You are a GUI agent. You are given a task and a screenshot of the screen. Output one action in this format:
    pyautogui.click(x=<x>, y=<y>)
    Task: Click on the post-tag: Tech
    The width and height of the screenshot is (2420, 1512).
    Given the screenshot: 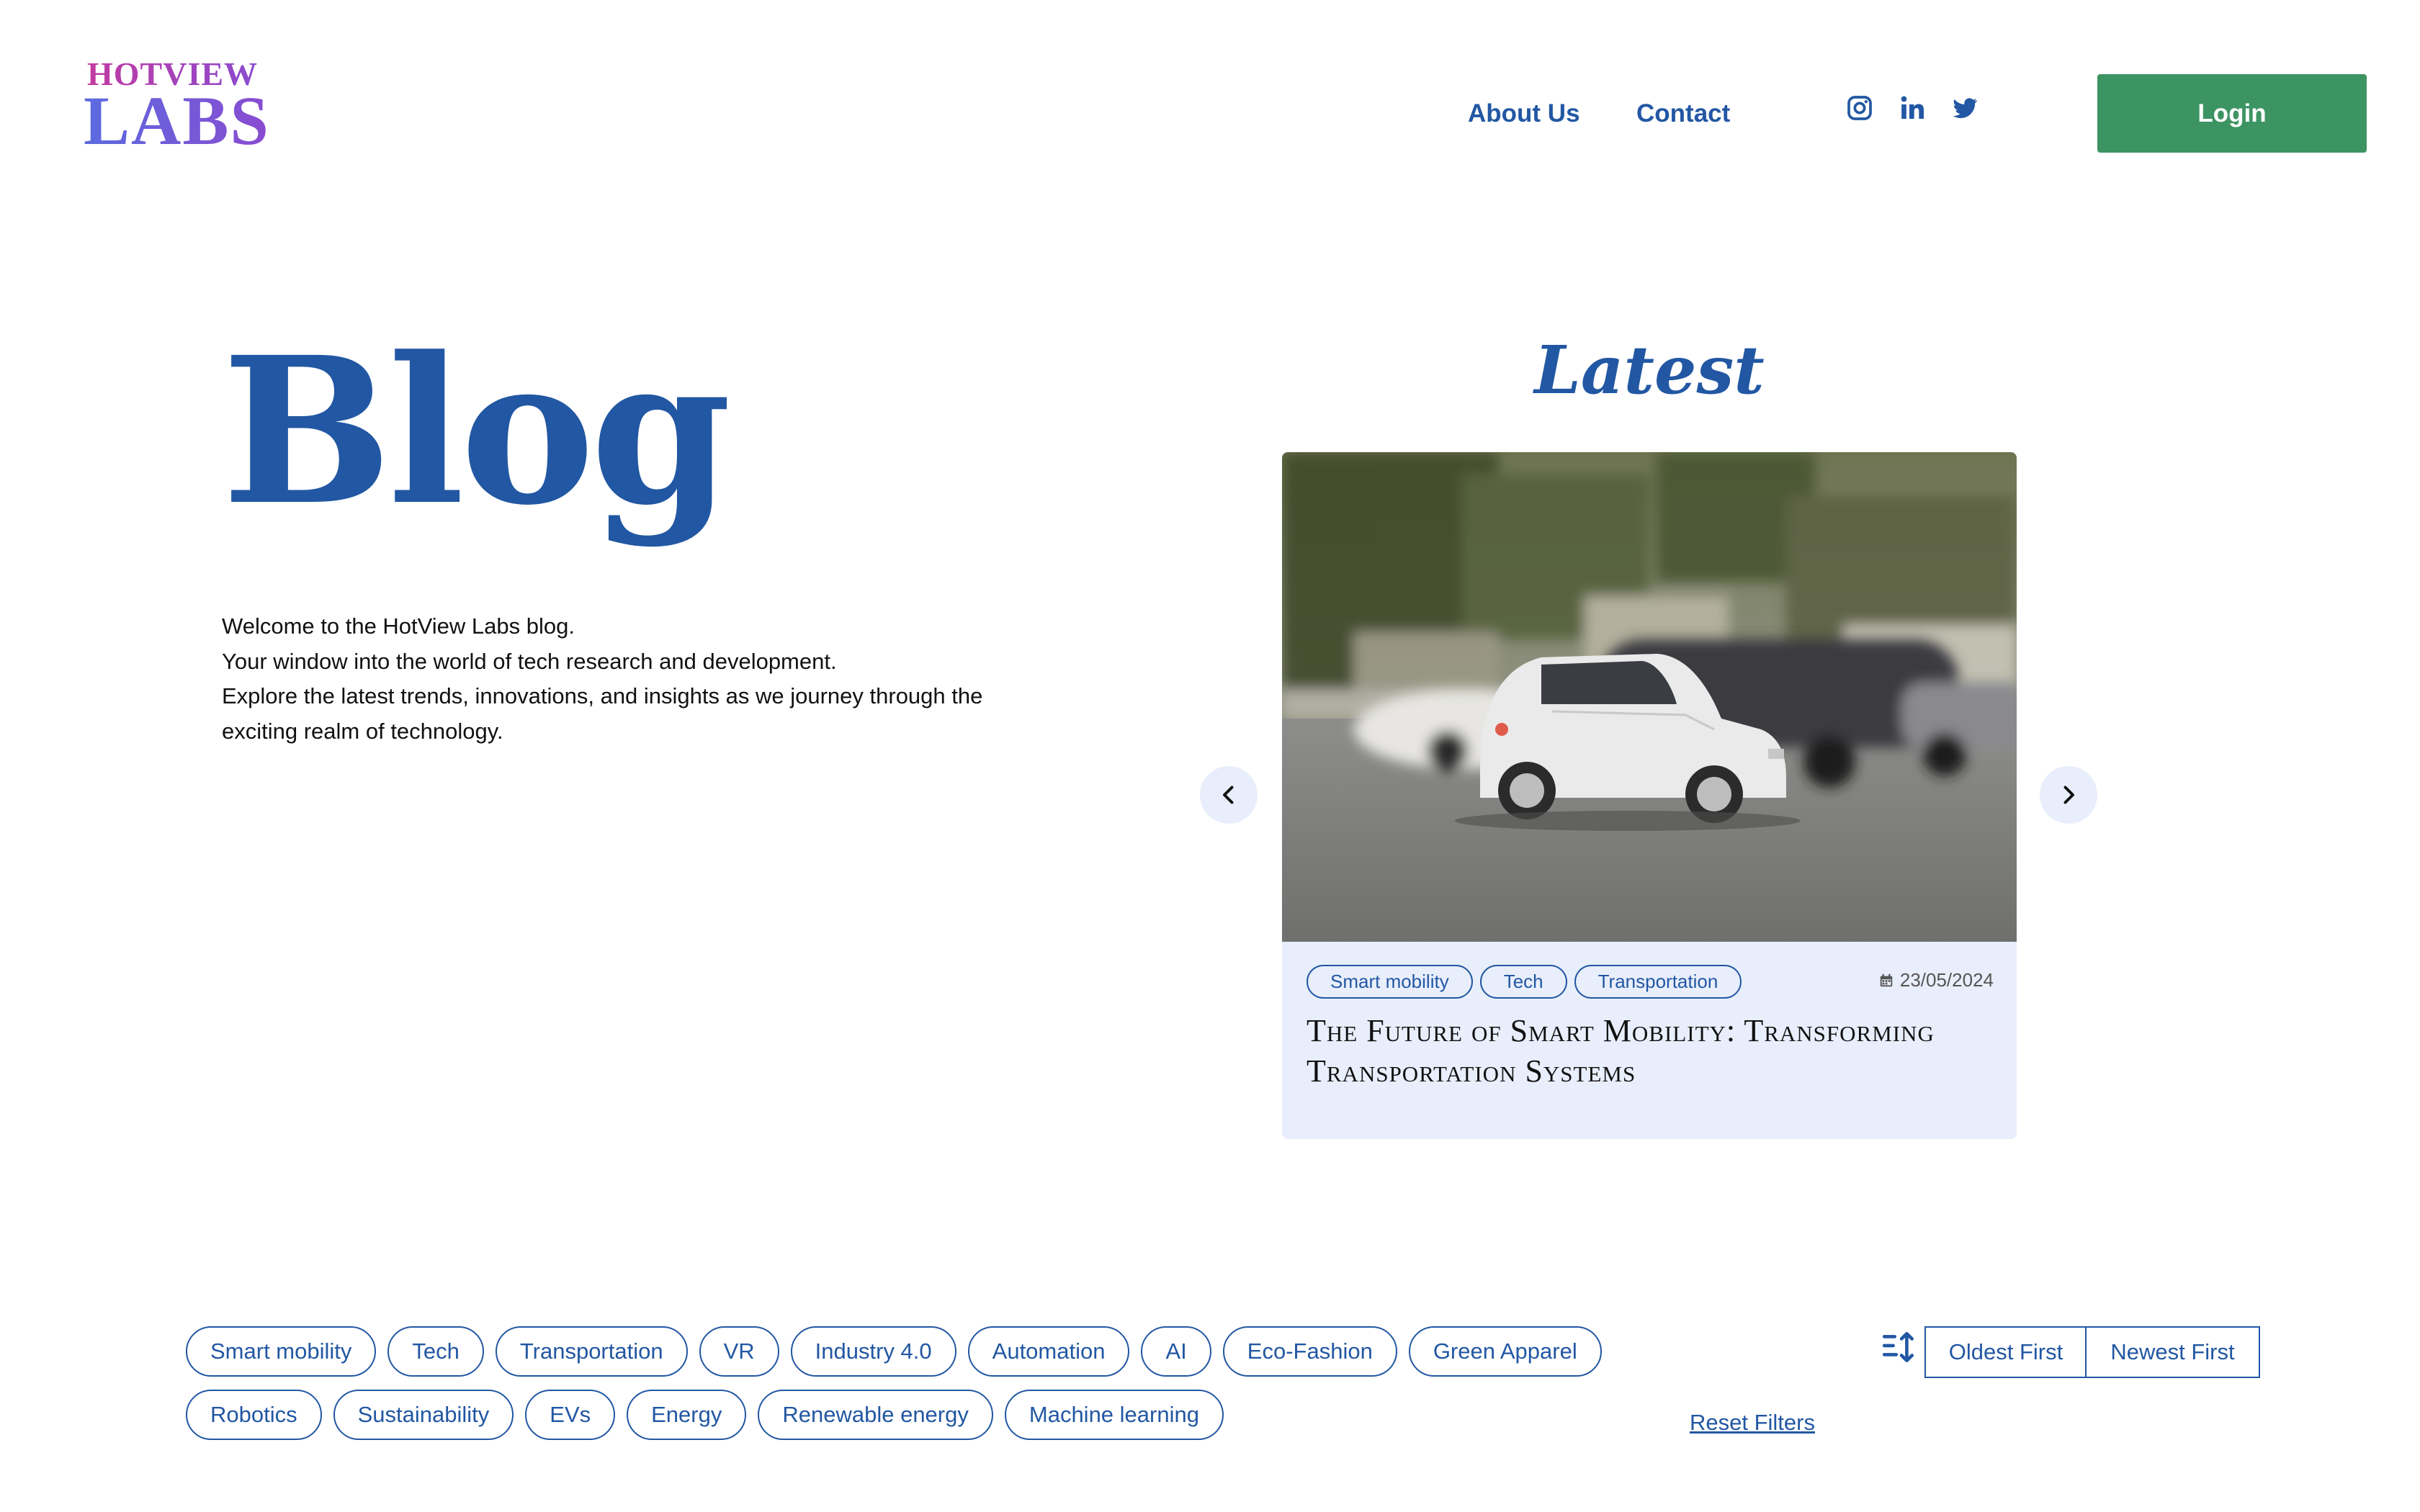 What is the action you would take?
    pyautogui.click(x=1523, y=982)
    